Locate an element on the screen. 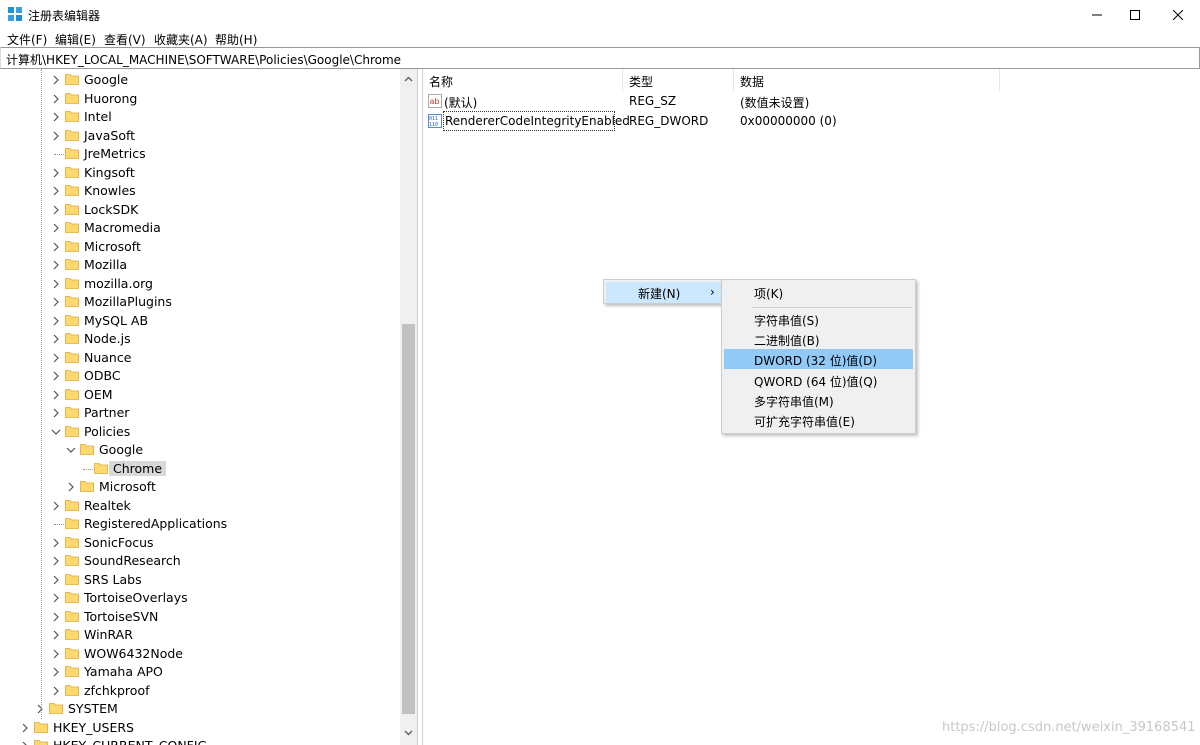  submenu-item-label: DWORD (32 位)值(D) is located at coordinates (815, 361).